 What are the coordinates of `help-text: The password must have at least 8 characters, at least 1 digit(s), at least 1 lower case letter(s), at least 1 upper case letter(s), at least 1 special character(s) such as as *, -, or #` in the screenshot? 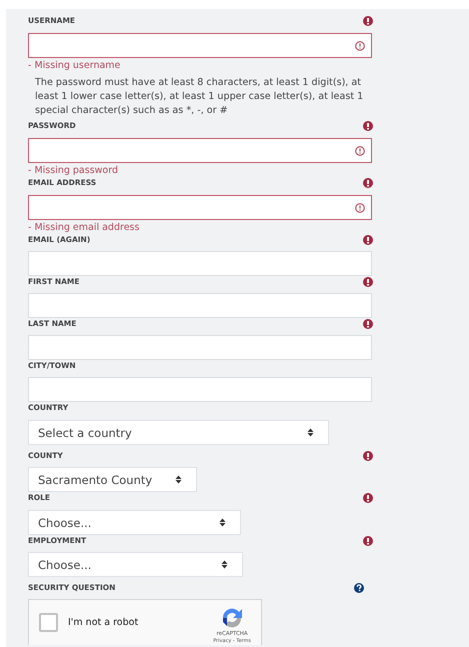 It's located at (199, 97).